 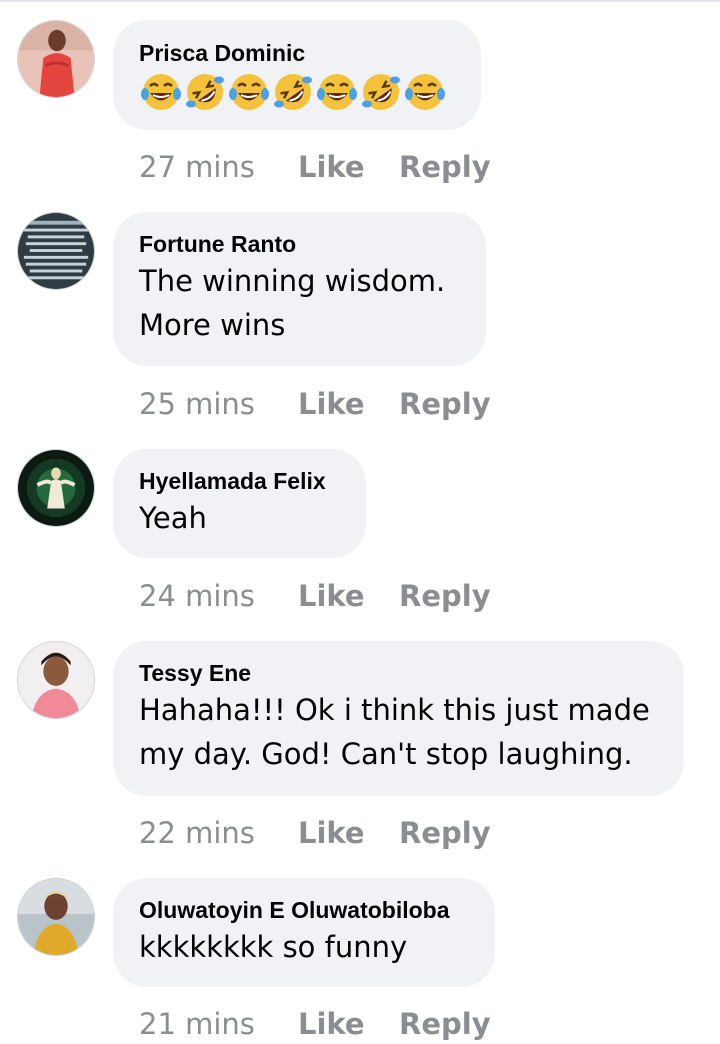 I want to click on comment-meta: 21 mins Like Reply, so click(x=315, y=1024).